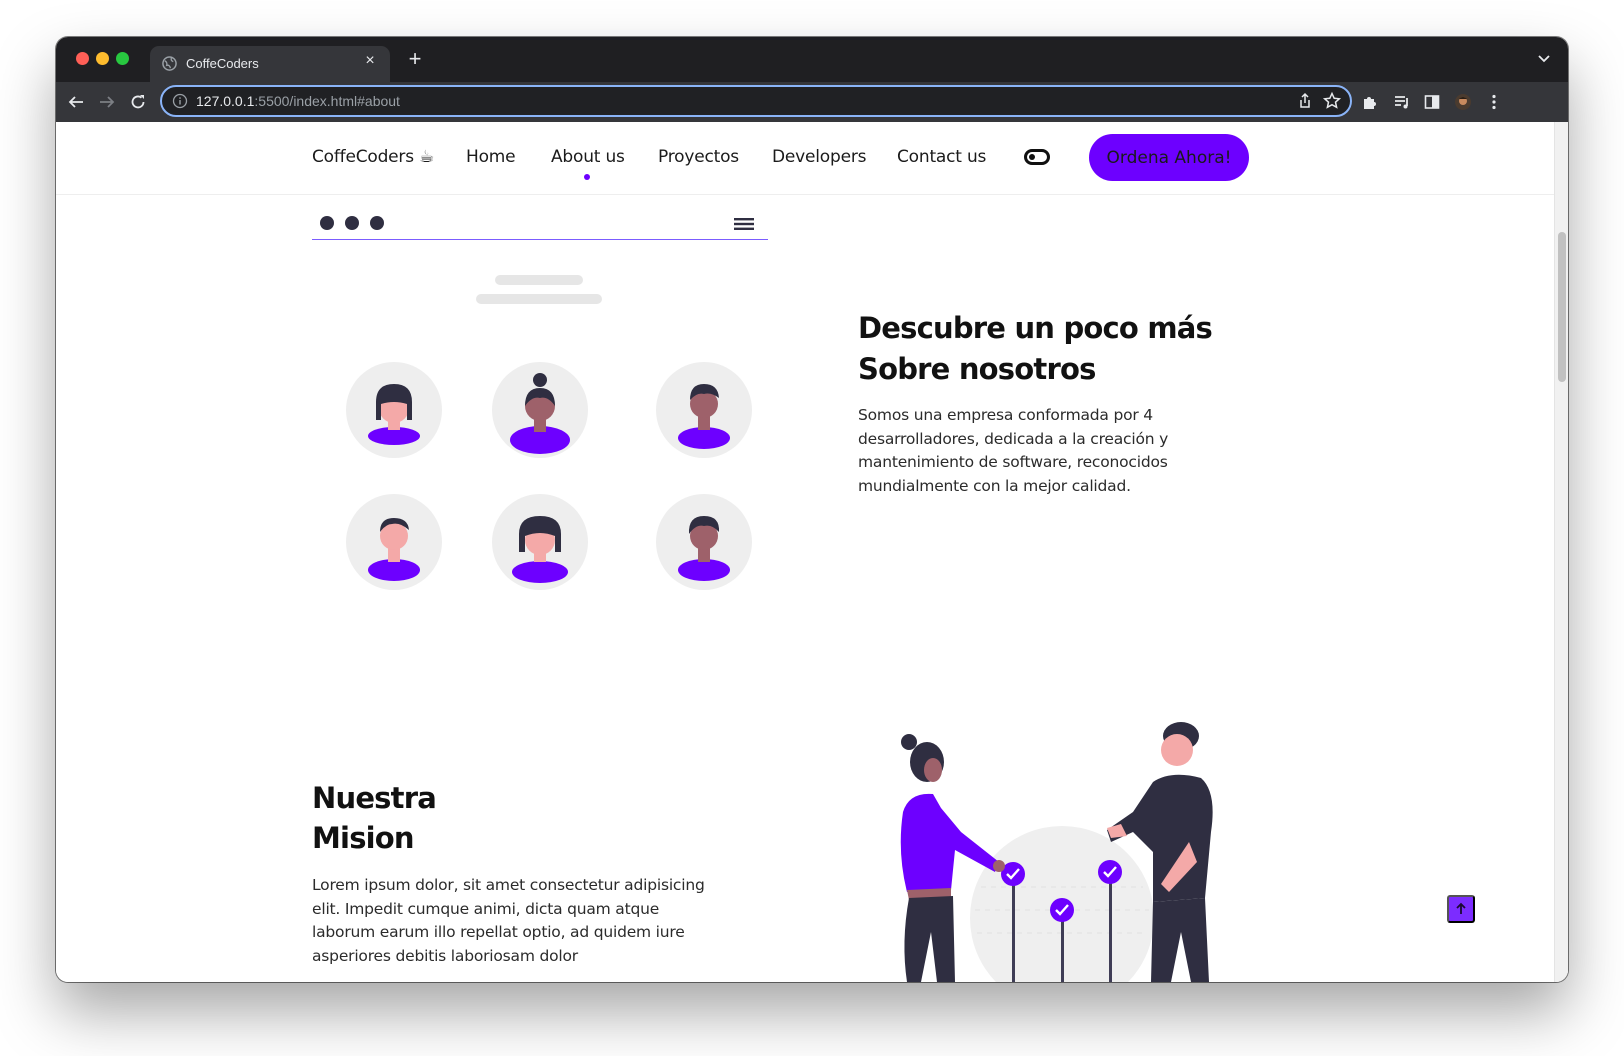  What do you see at coordinates (1332, 101) in the screenshot?
I see `star-icon` at bounding box center [1332, 101].